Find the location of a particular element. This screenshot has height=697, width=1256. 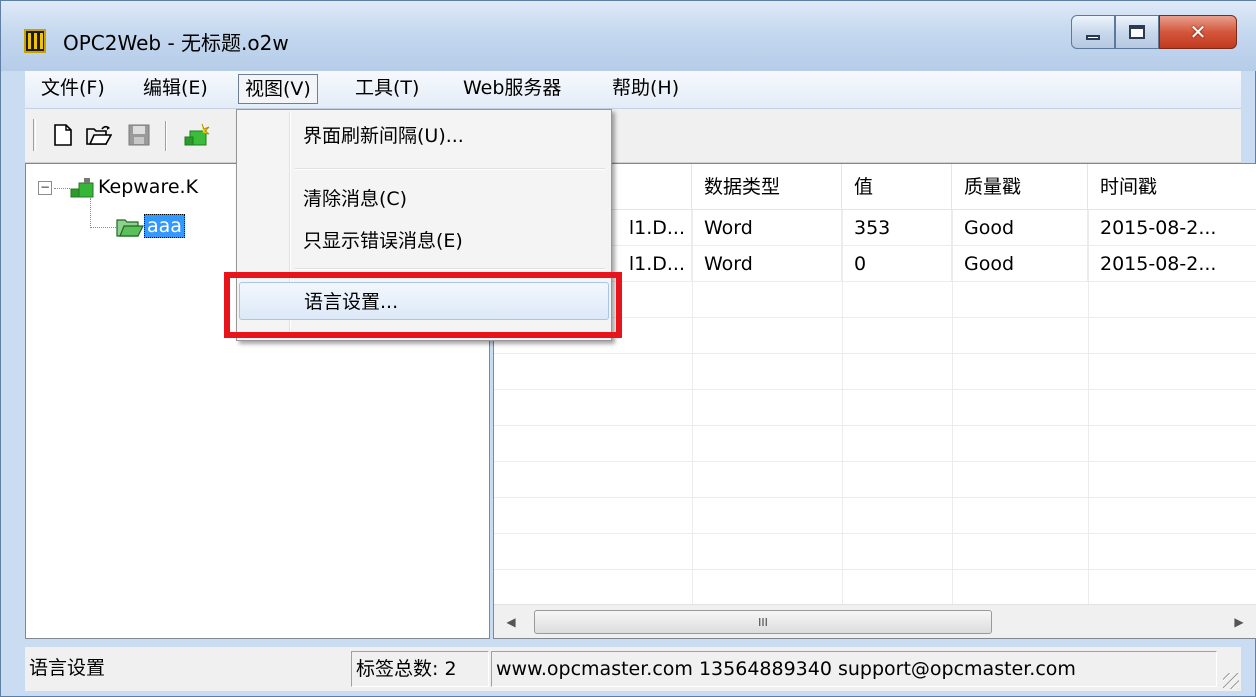

close-icon: ✕ is located at coordinates (1198, 32).